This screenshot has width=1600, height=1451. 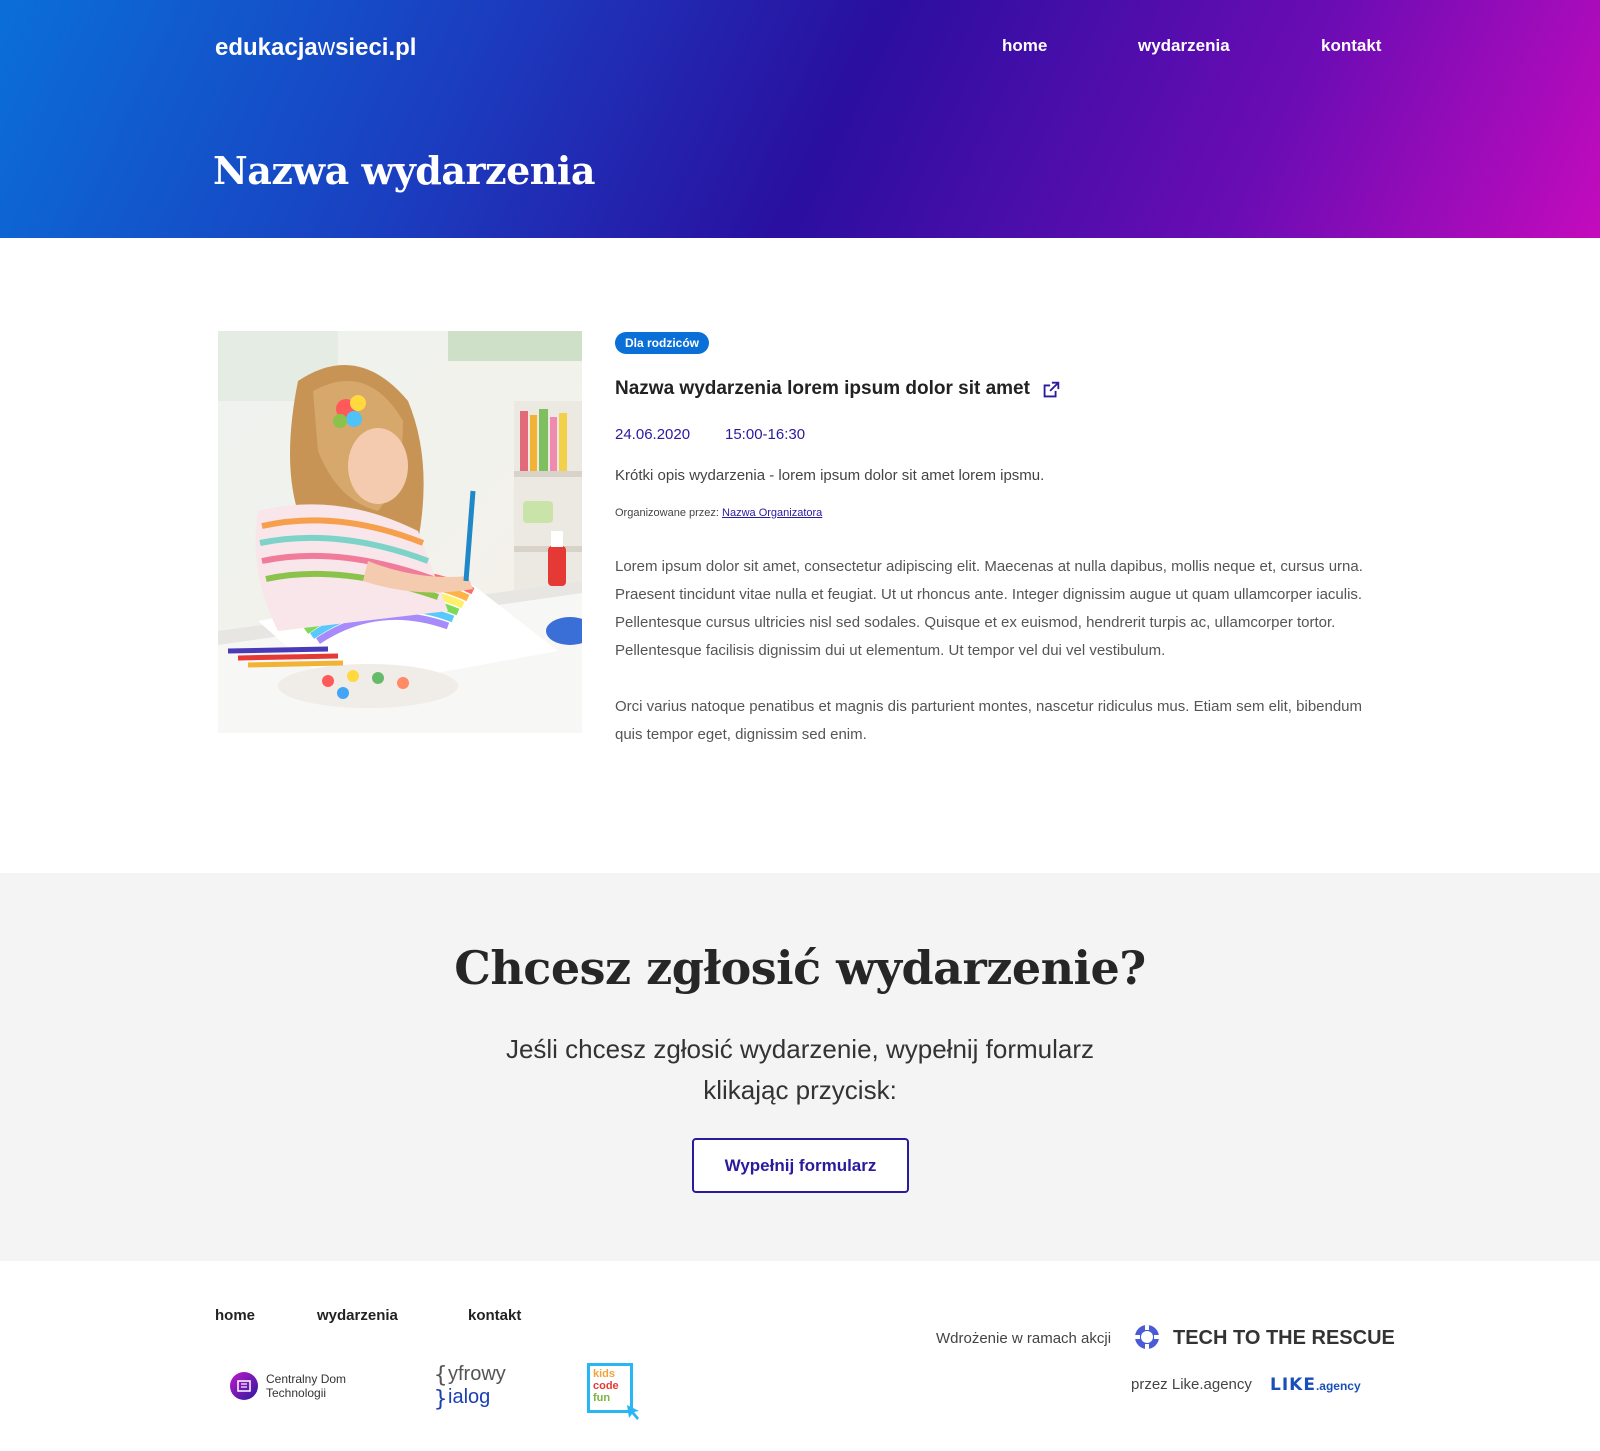 What do you see at coordinates (1051, 390) in the screenshot?
I see `external-link-icon` at bounding box center [1051, 390].